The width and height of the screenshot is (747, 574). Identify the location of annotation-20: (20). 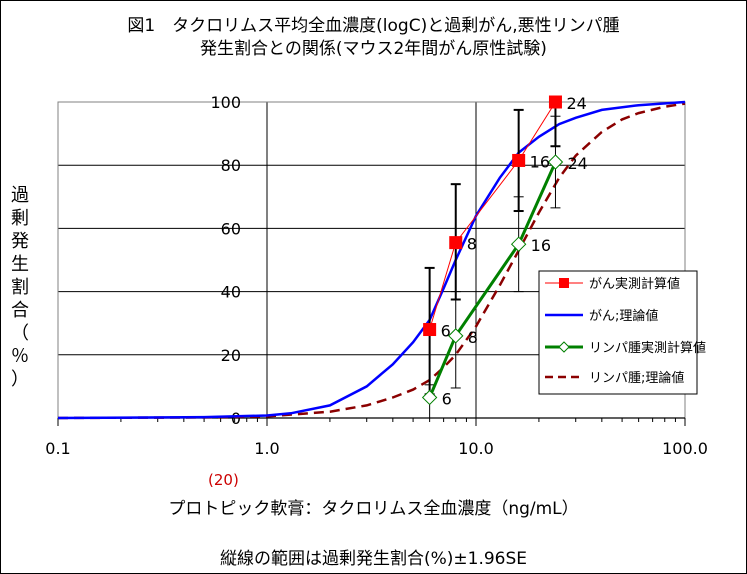
(223, 480).